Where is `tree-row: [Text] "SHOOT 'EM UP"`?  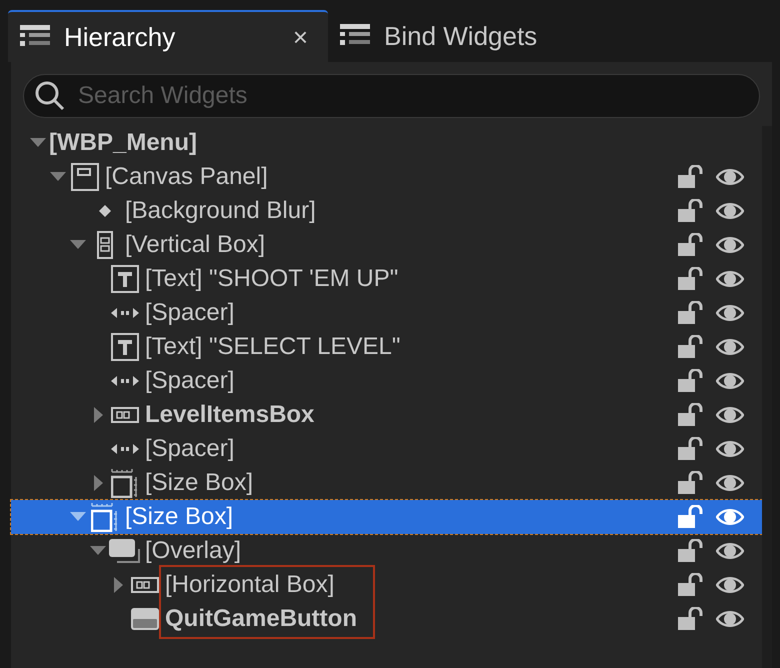 tree-row: [Text] "SHOOT 'EM UP" is located at coordinates (386, 279).